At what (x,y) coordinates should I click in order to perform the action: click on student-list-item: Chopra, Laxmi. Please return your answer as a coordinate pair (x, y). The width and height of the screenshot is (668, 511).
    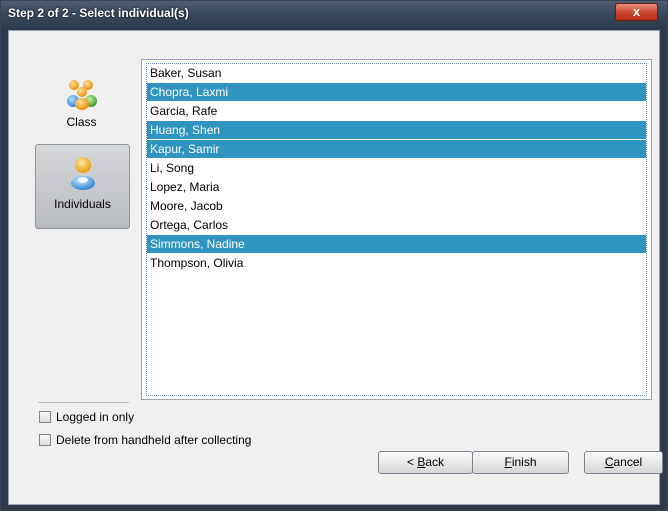
    Looking at the image, I should click on (396, 92).